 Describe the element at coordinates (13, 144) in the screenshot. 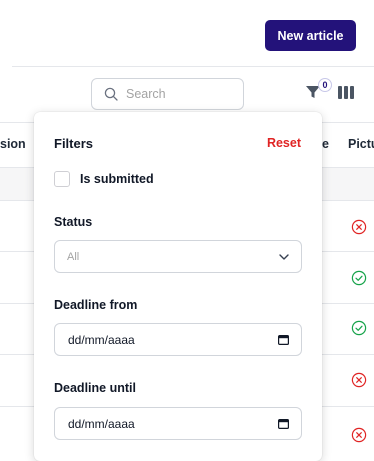

I see `column-header-submission: sion` at that location.